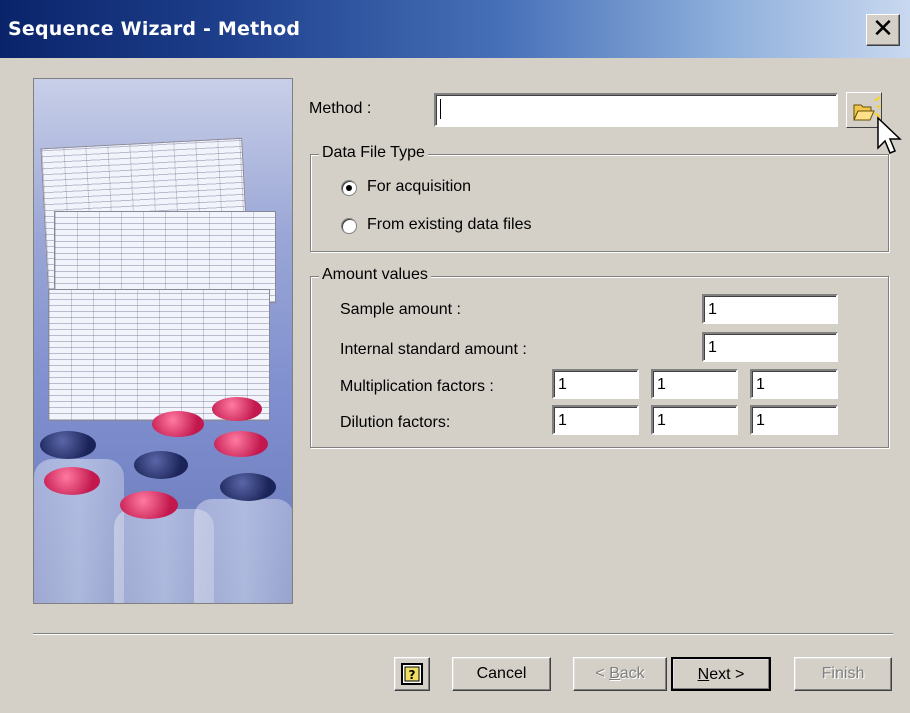  What do you see at coordinates (400, 309) in the screenshot?
I see `sample-amount-label: Sample amount :` at bounding box center [400, 309].